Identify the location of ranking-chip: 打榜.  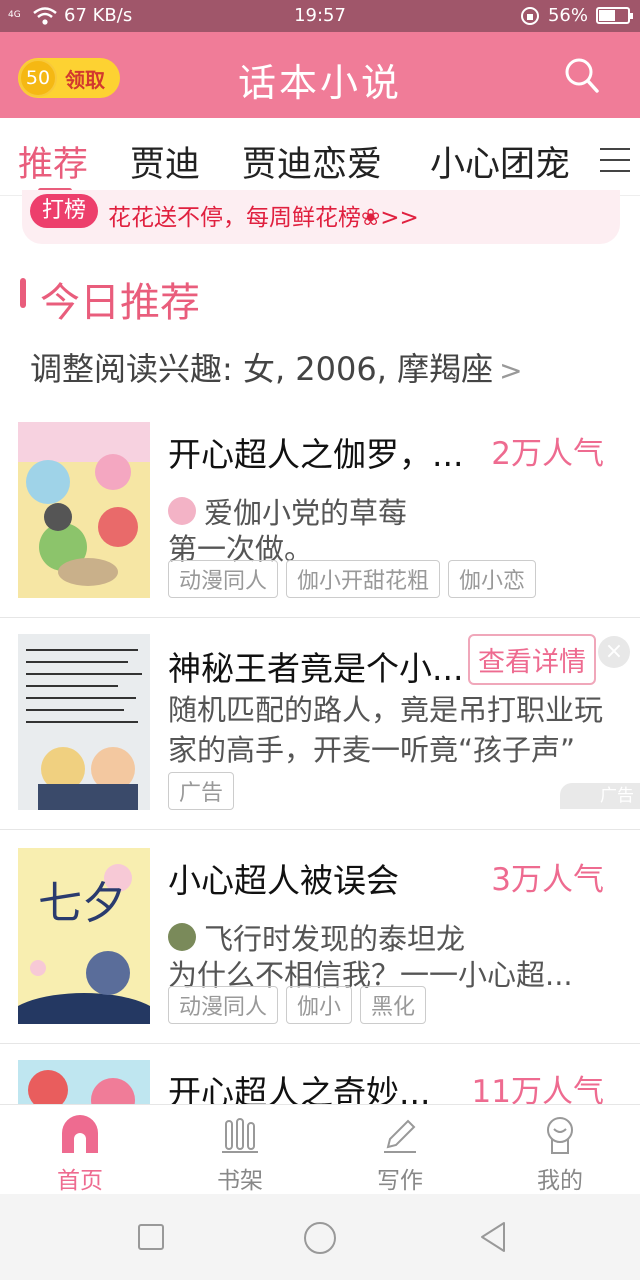
(64, 211).